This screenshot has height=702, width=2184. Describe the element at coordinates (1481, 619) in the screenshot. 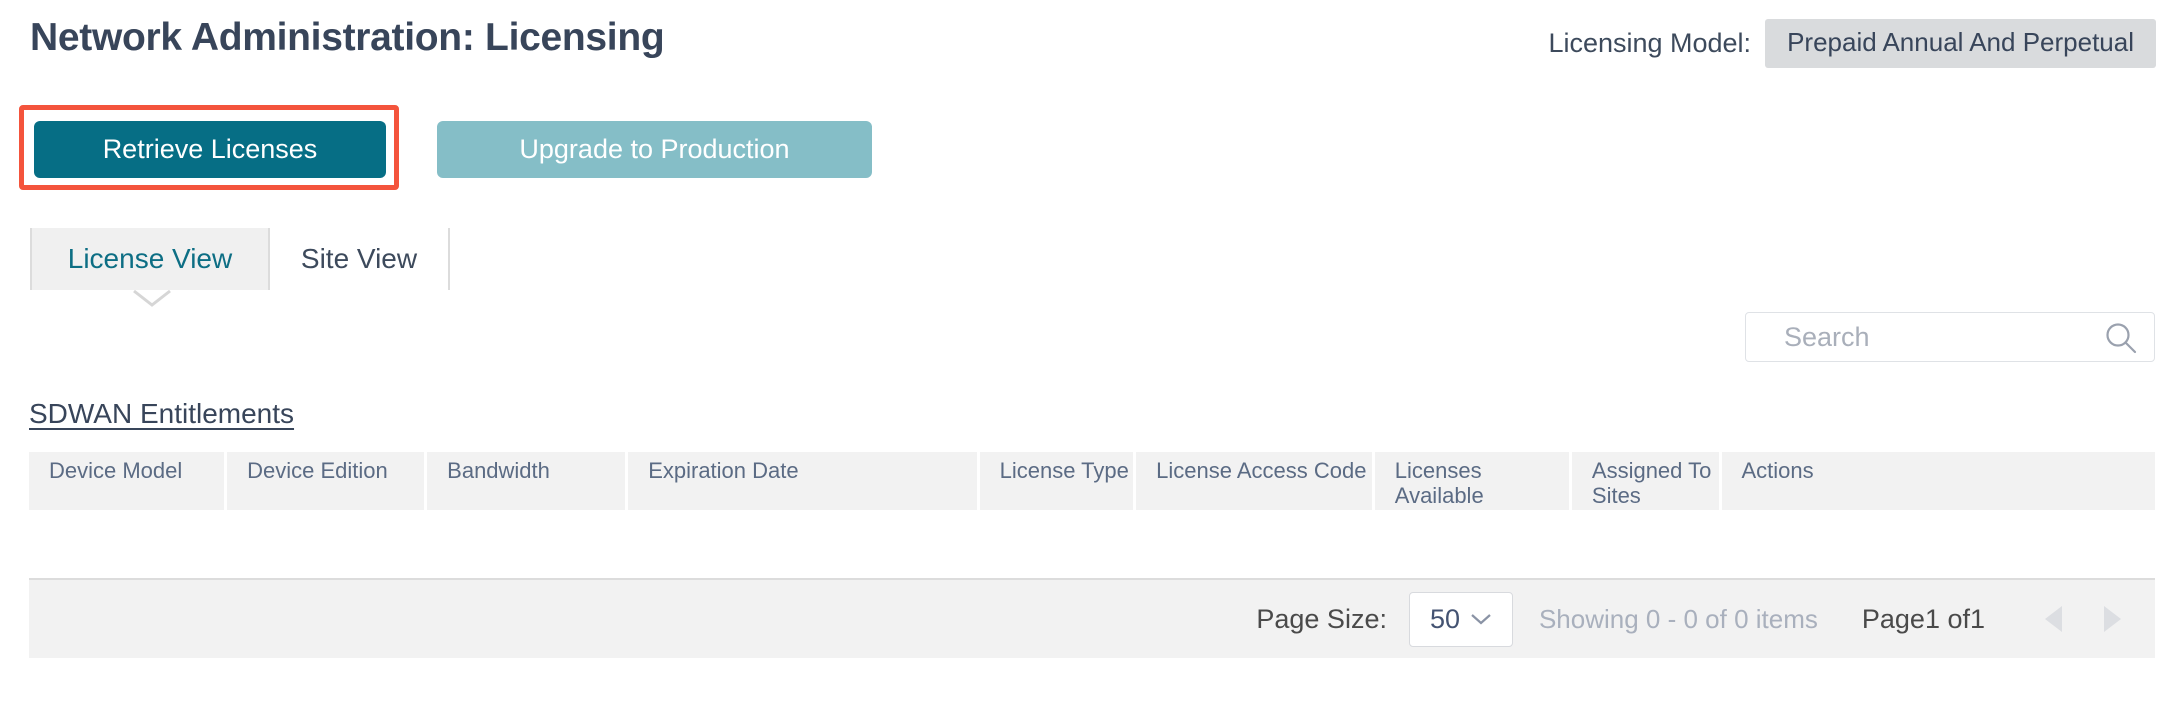

I see `chevron-down-icon` at that location.